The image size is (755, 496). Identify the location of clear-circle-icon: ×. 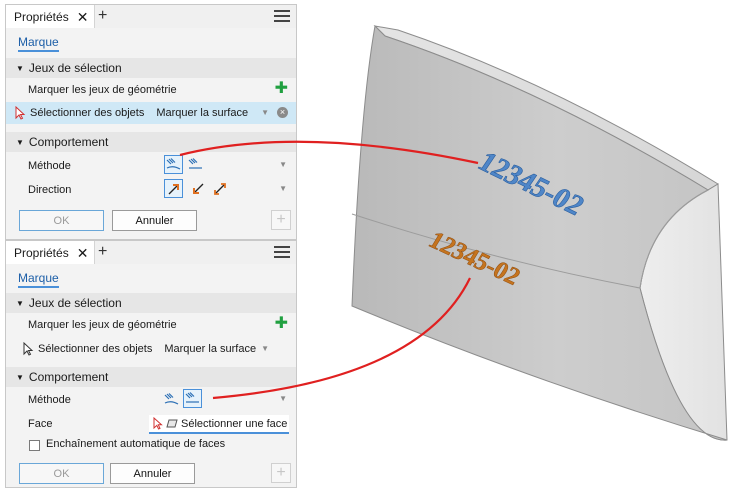
(282, 112).